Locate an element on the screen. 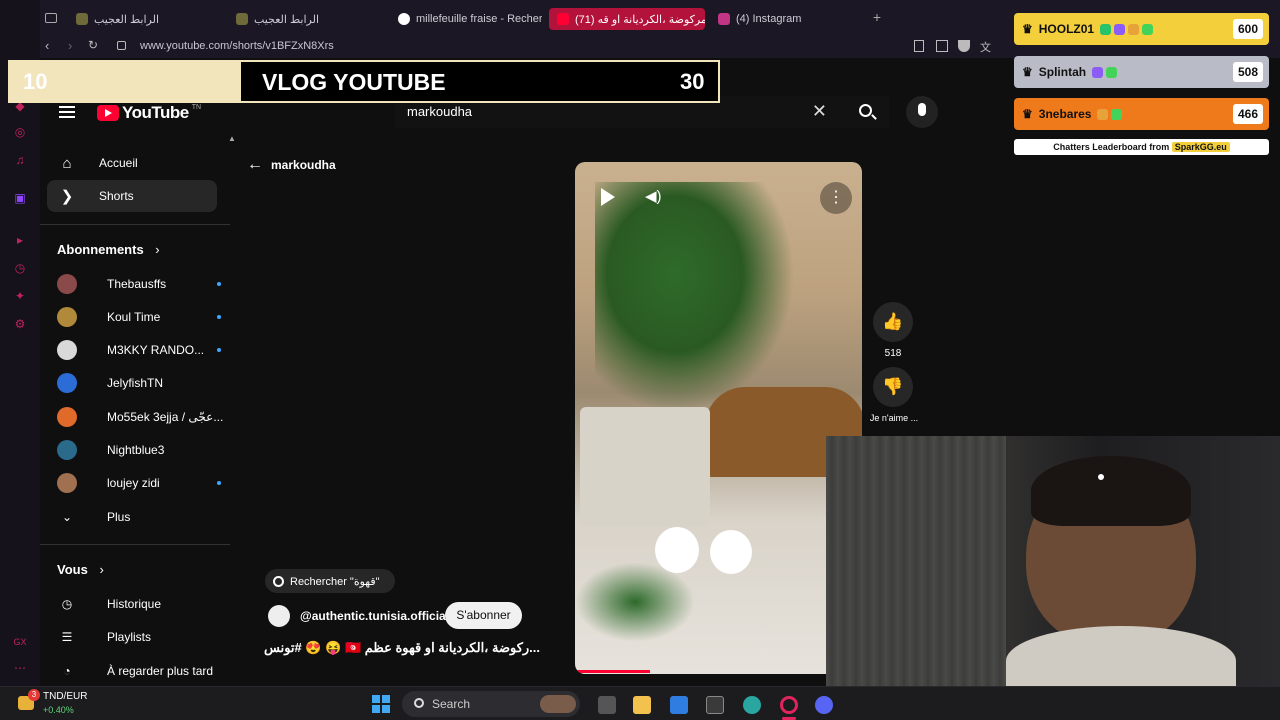 The width and height of the screenshot is (1280, 720). discord-icon is located at coordinates (824, 705).